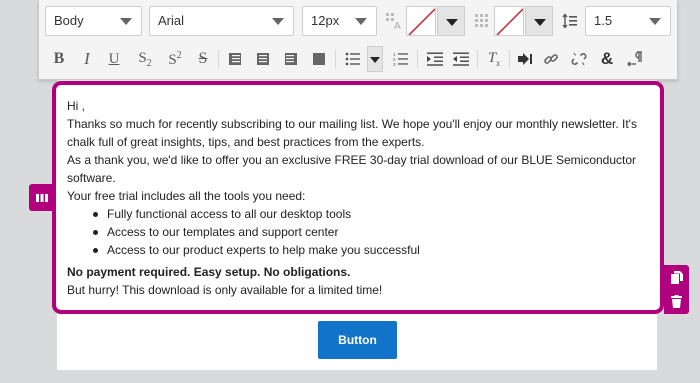  I want to click on outdent-icon, so click(461, 59).